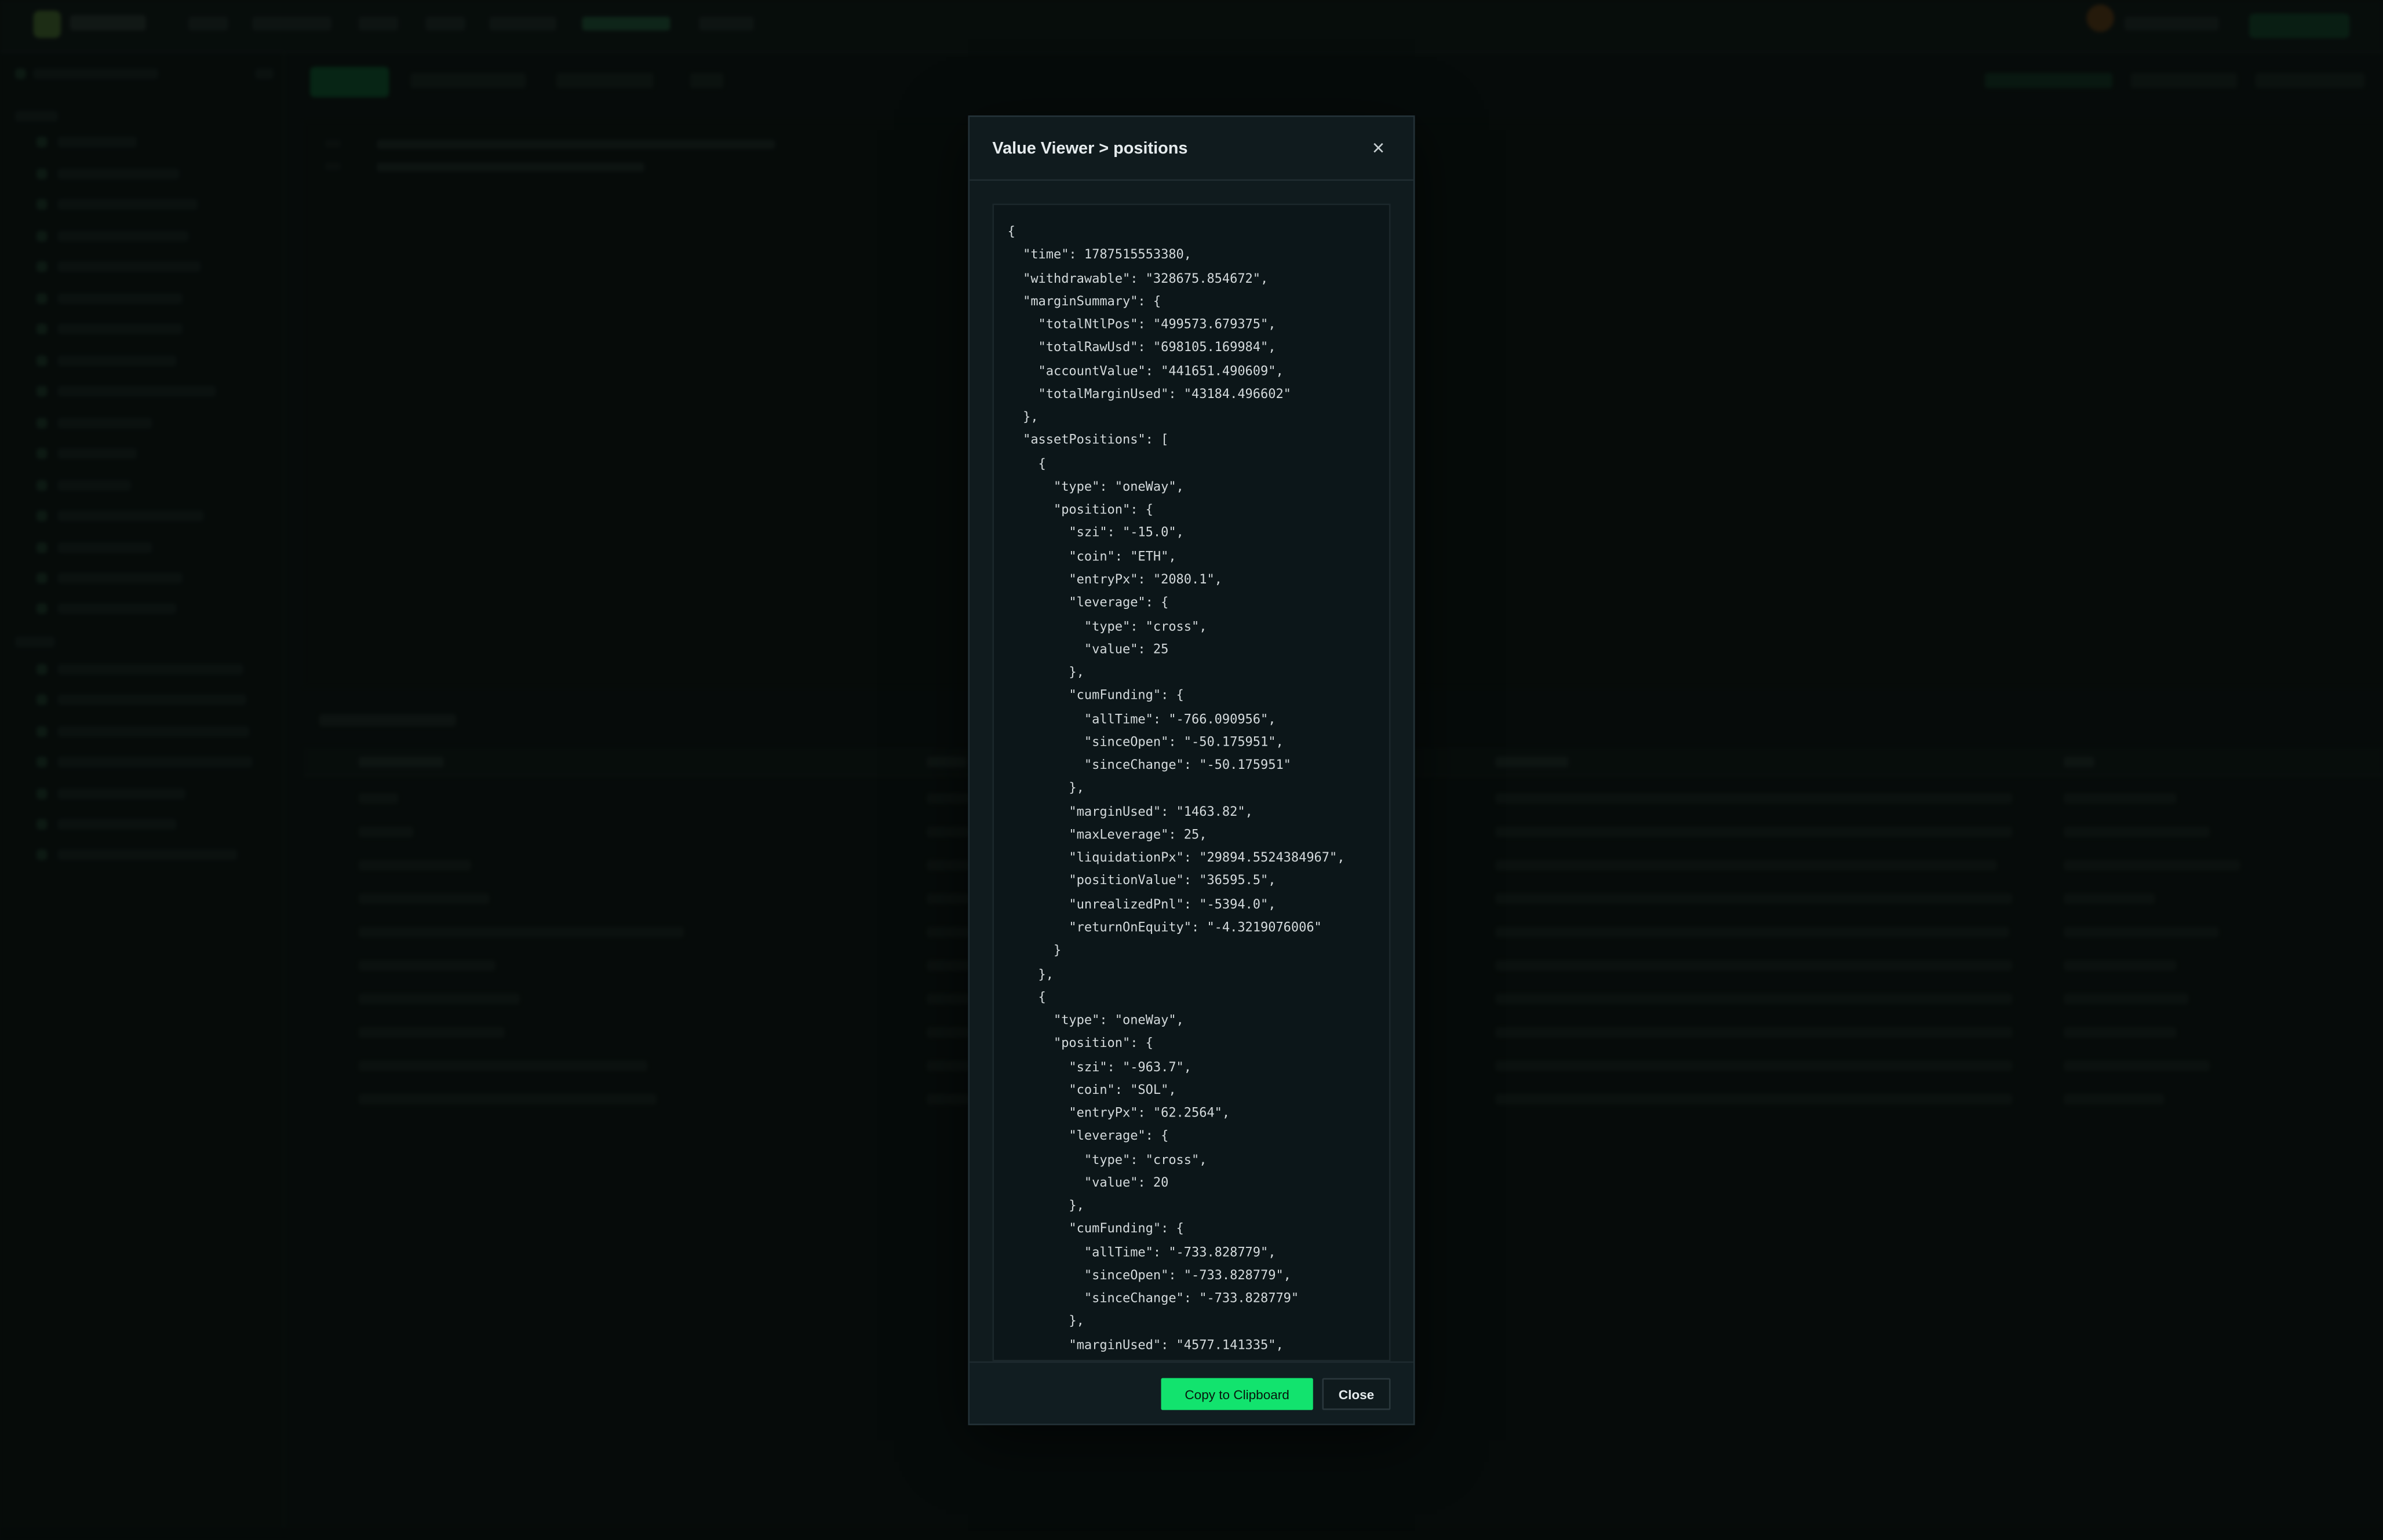 This screenshot has width=2383, height=1540. I want to click on modal-footer: Copy to Clipboard Close, so click(1191, 1393).